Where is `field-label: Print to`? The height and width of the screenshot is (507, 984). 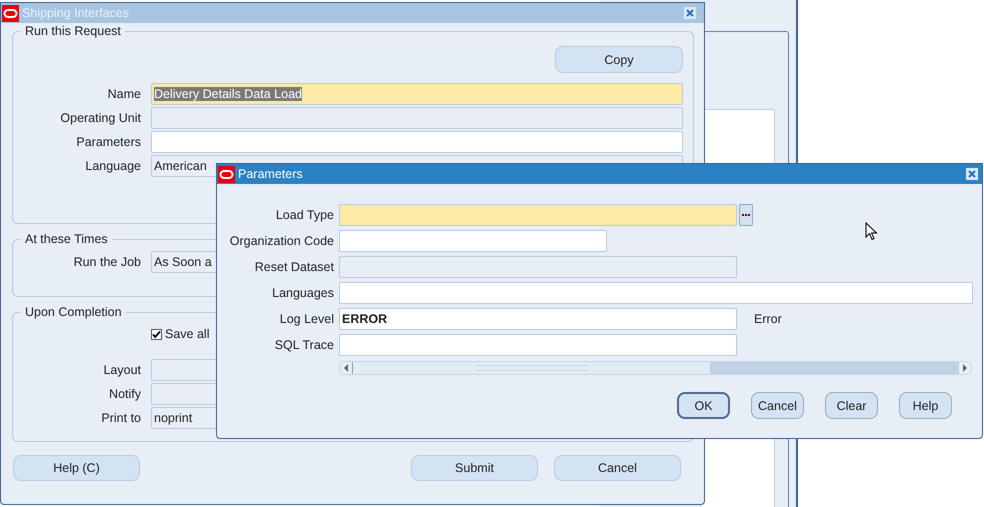
field-label: Print to is located at coordinates (120, 417).